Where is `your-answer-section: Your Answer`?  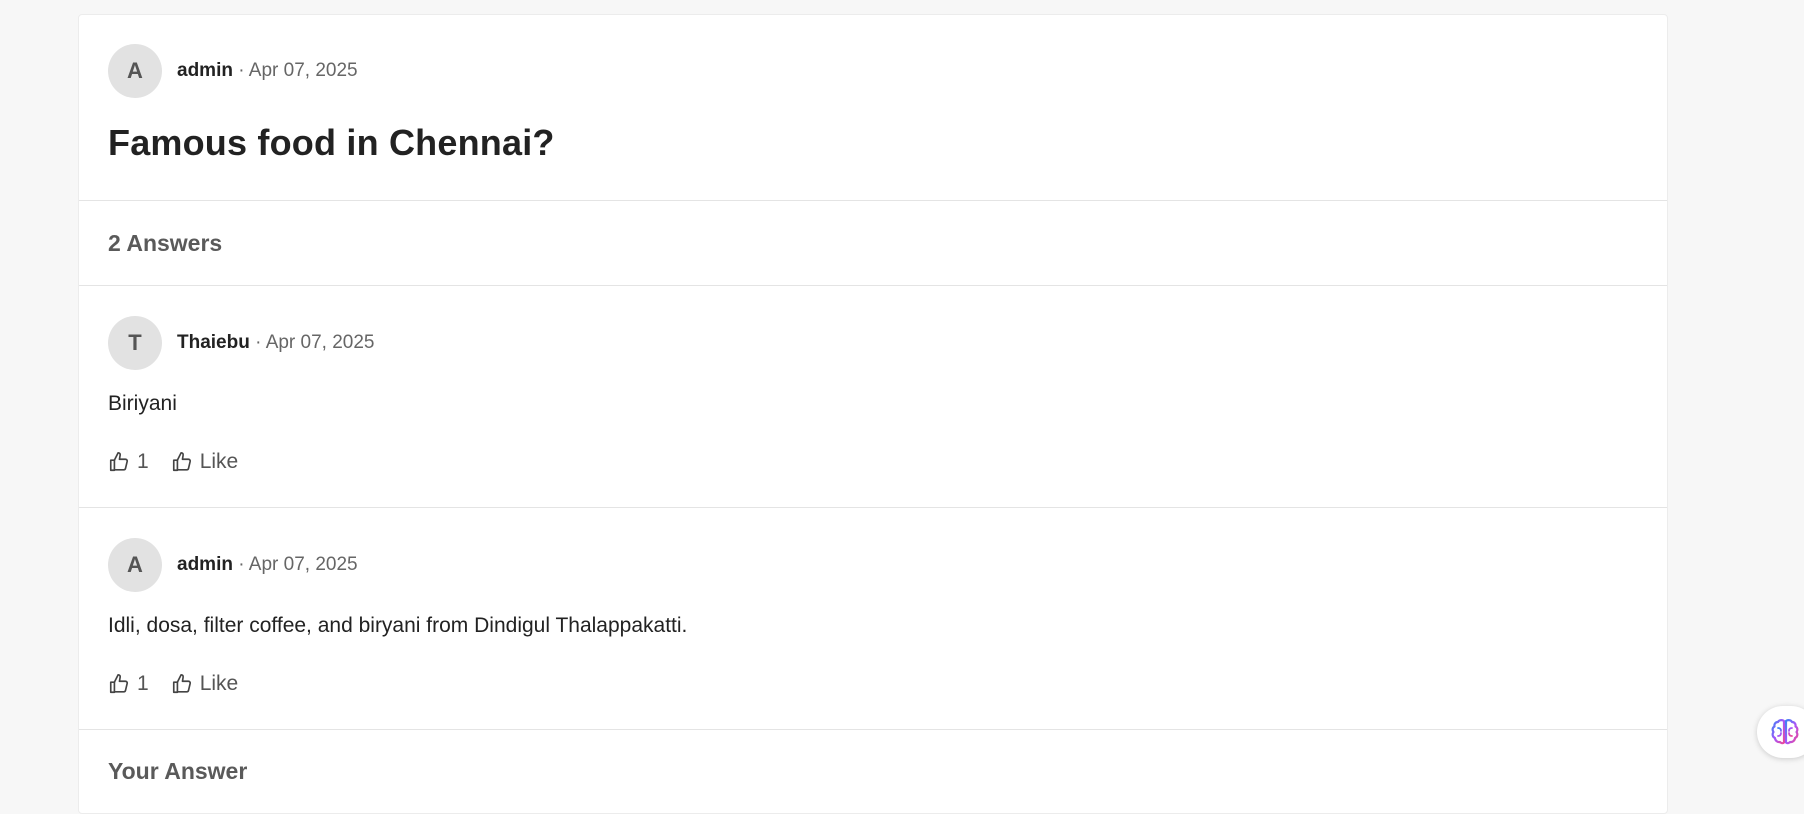
your-answer-section: Your Answer is located at coordinates (873, 757).